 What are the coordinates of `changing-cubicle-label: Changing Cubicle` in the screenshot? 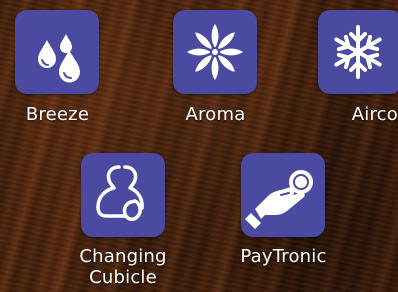 It's located at (123, 267).